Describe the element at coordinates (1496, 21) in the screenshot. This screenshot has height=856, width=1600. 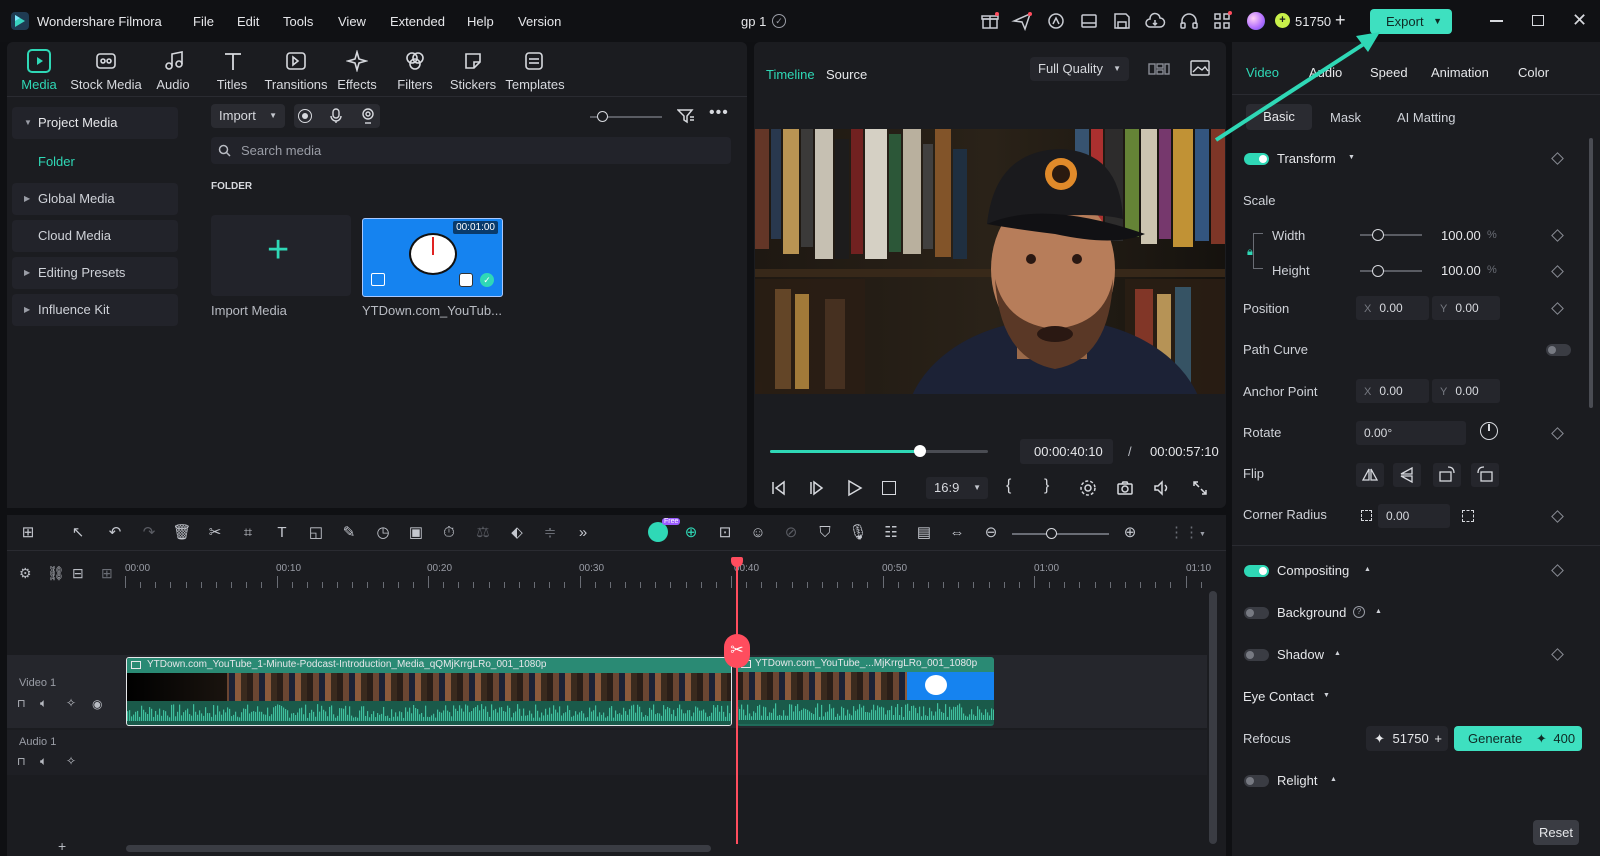
I see `minimize-icon` at that location.